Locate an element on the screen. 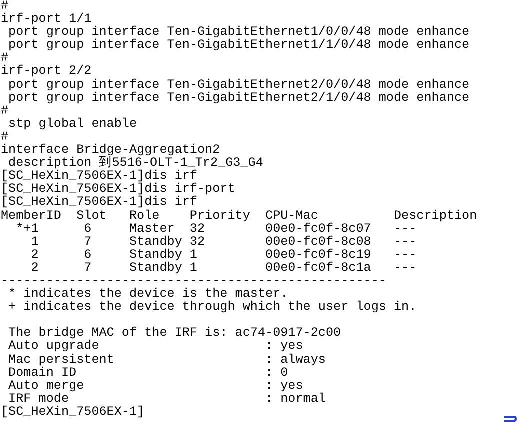 Image resolution: width=519 pixels, height=424 pixels. terminal-line: IRF mode : normal is located at coordinates (167, 399).